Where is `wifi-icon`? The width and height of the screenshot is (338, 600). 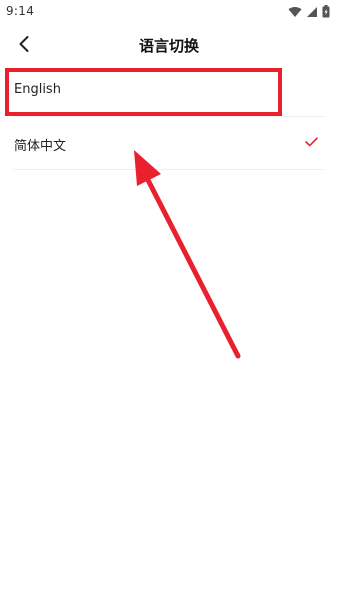
wifi-icon is located at coordinates (295, 11).